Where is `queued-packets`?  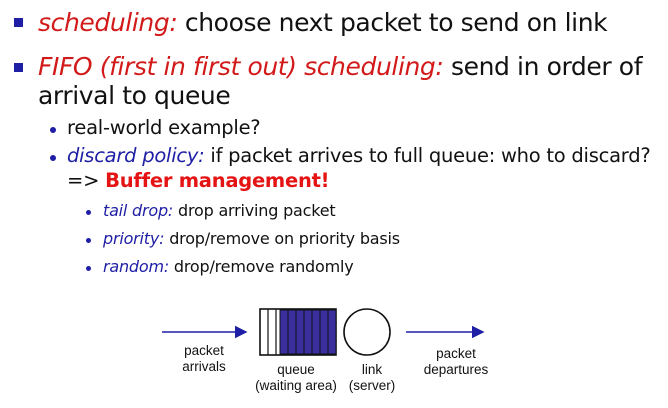 queued-packets is located at coordinates (308, 332).